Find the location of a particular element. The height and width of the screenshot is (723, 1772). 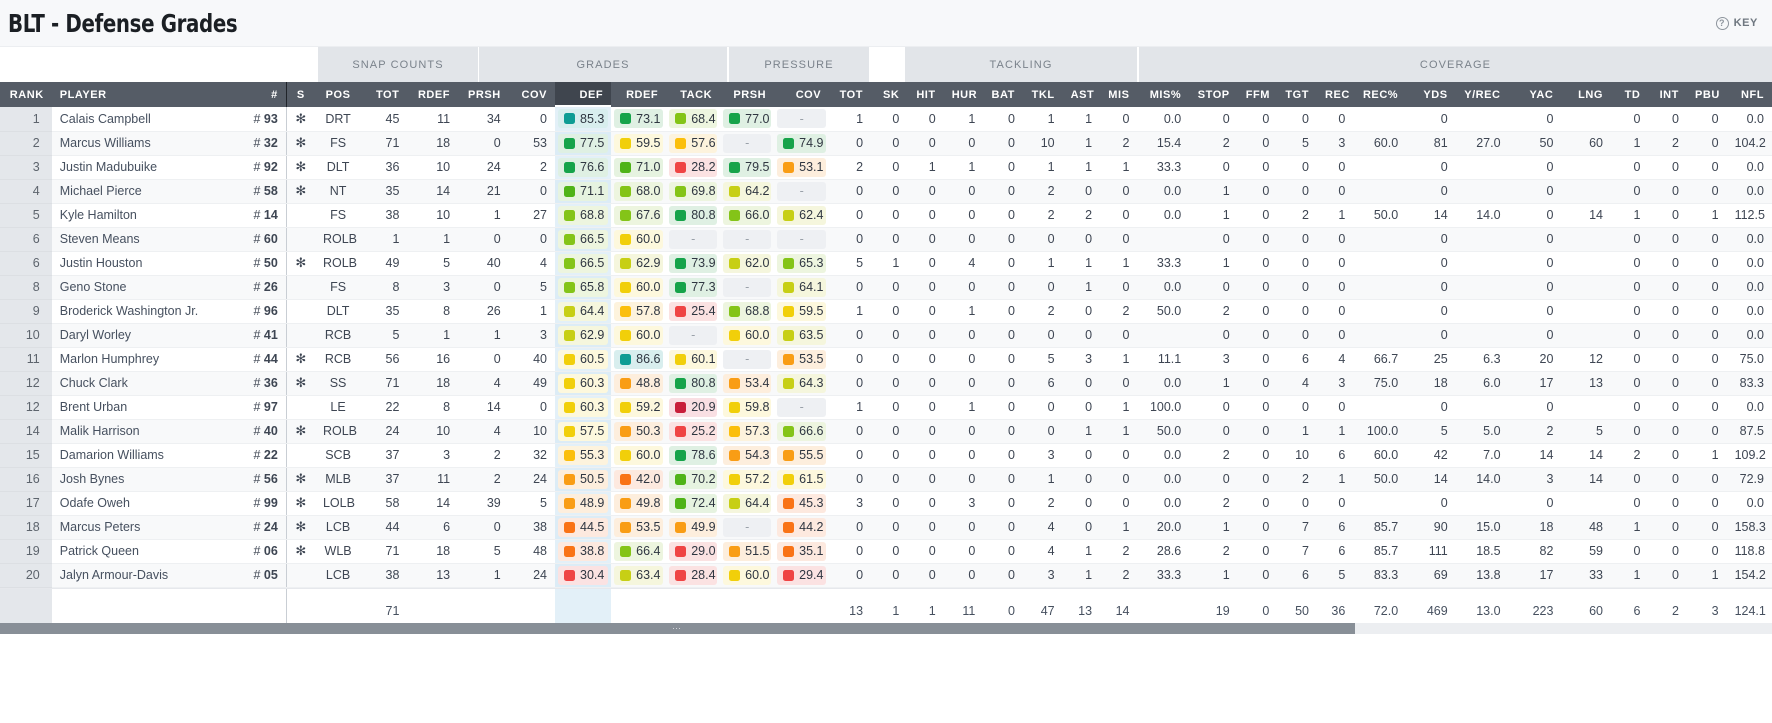

cell-stop: 2 is located at coordinates (1213, 311).